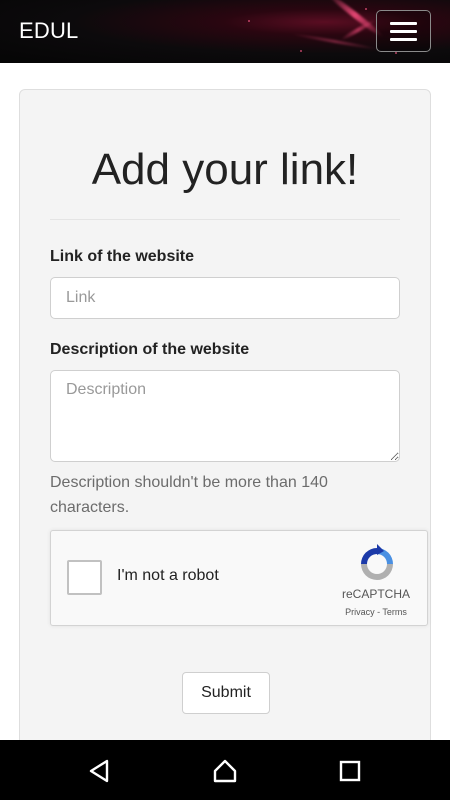 Image resolution: width=450 pixels, height=800 pixels. I want to click on hamburger-menu-button, so click(403, 31).